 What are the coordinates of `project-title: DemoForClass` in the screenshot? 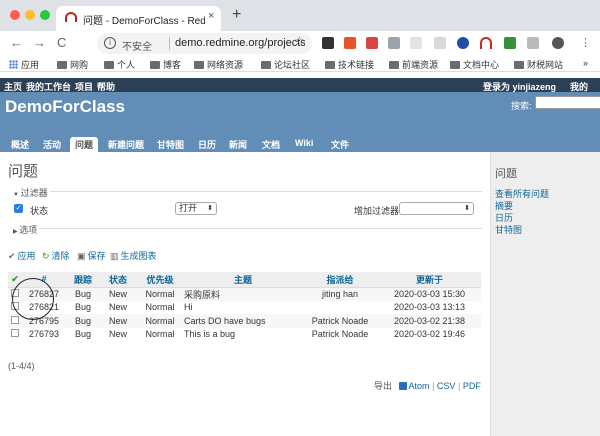 It's located at (65, 107).